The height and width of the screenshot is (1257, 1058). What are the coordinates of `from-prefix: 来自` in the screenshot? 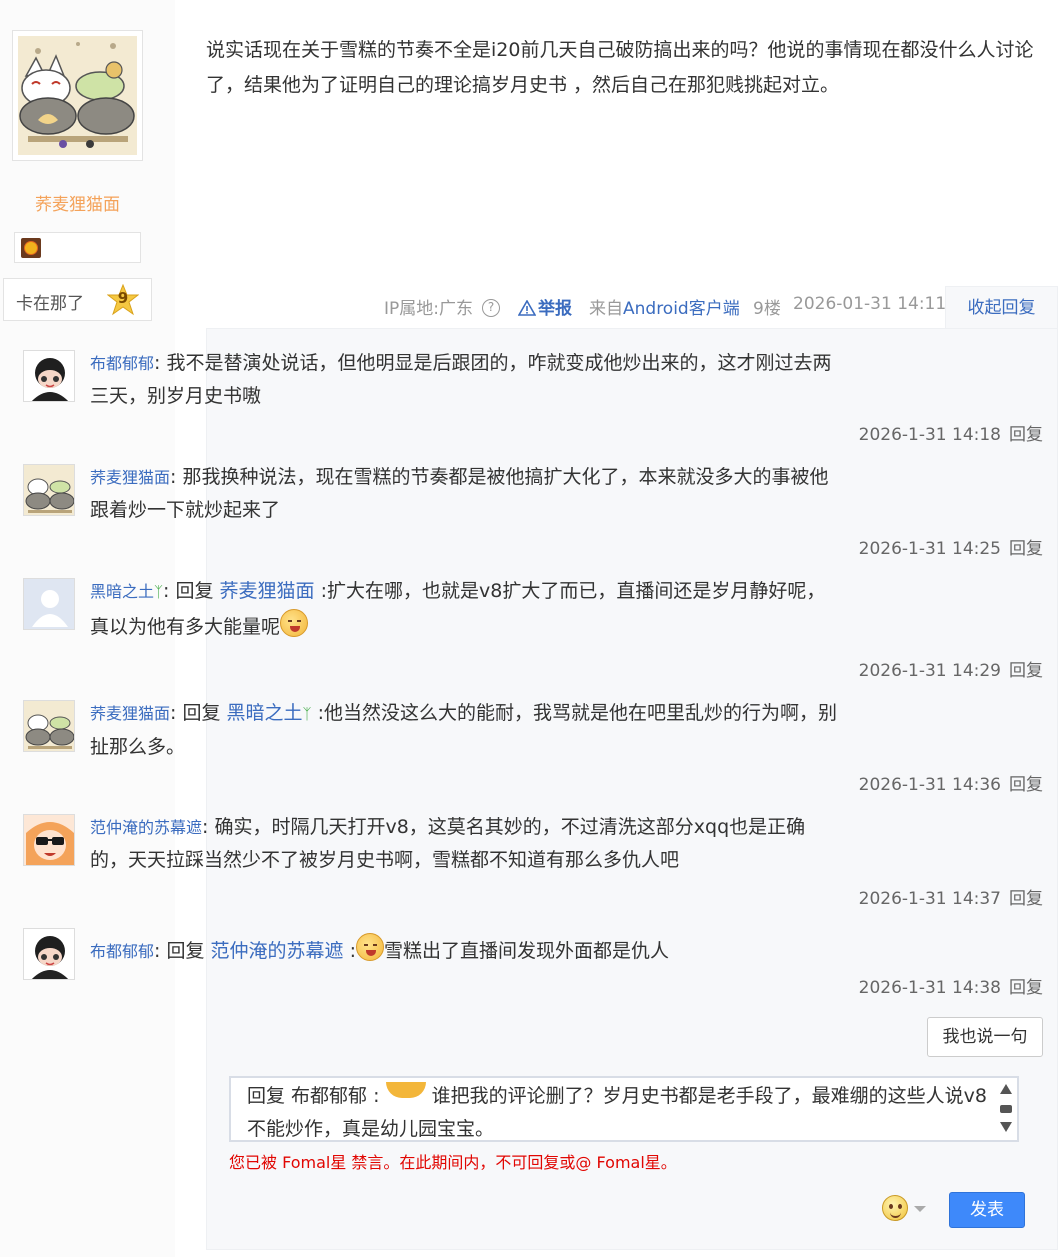 It's located at (606, 309).